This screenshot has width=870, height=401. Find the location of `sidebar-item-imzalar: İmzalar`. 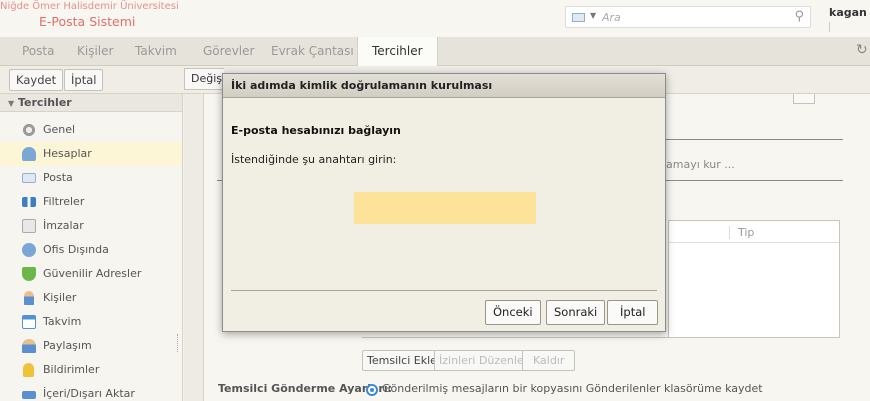

sidebar-item-imzalar: İmzalar is located at coordinates (91, 226).